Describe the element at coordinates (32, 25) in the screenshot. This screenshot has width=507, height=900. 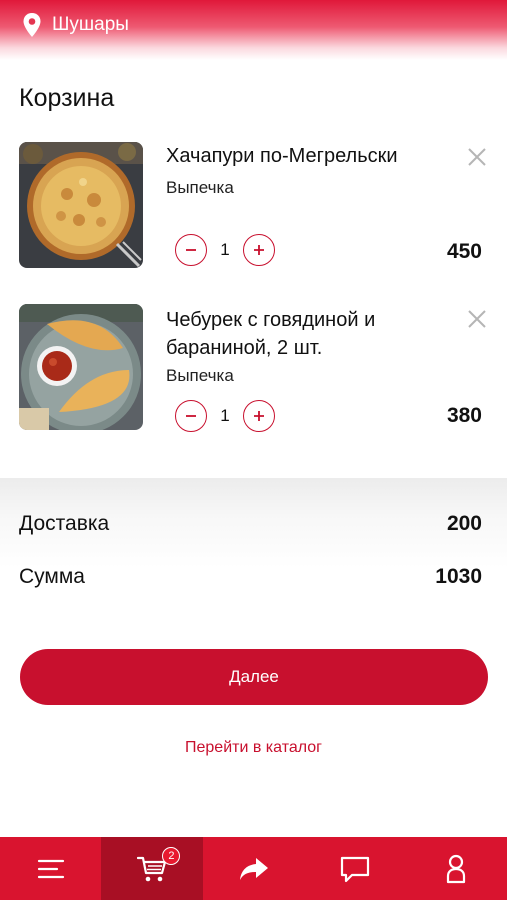
I see `map-pin-icon` at that location.